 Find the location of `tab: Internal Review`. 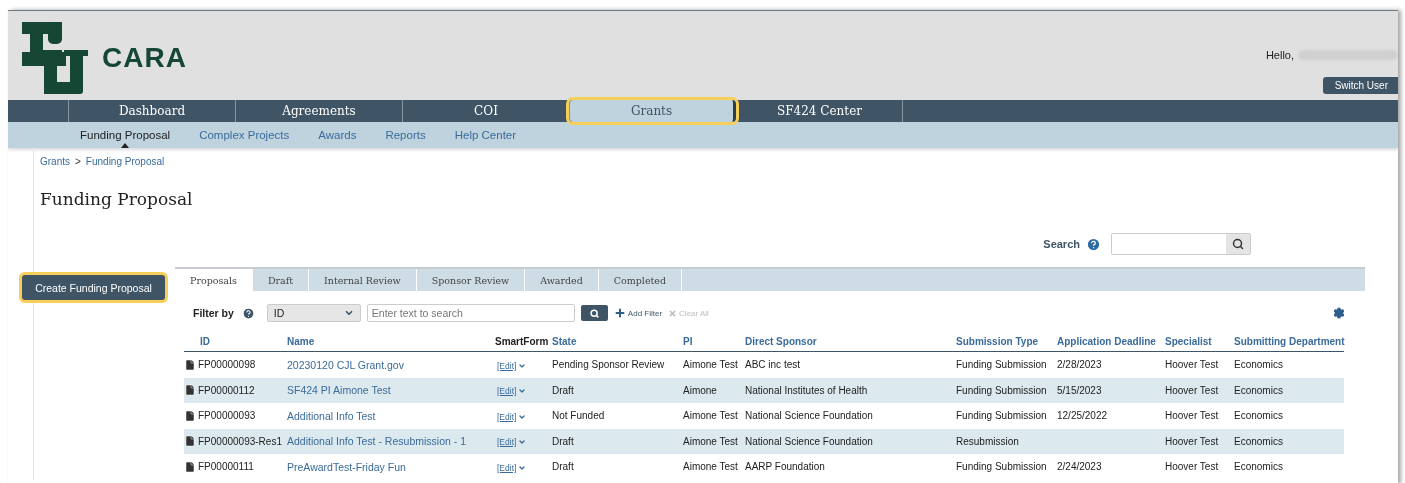

tab: Internal Review is located at coordinates (363, 280).